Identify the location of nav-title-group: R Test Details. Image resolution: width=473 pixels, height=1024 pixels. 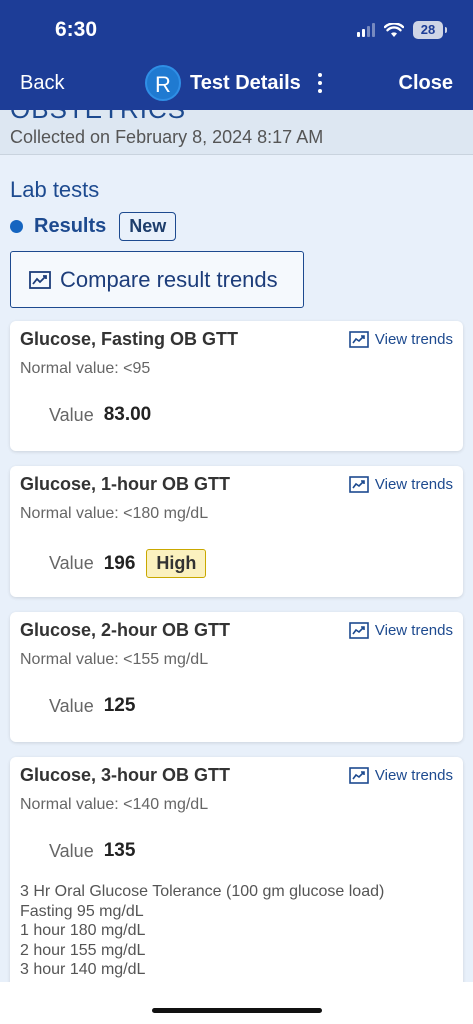
(235, 83).